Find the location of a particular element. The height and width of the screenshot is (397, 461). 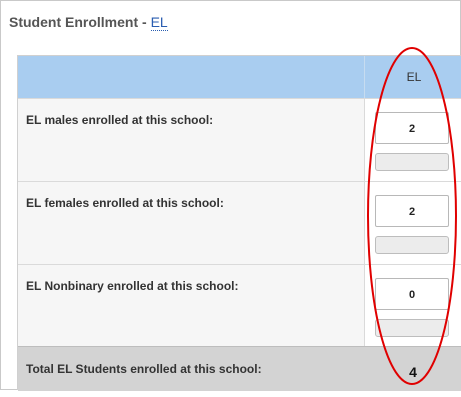

el-nonbinary-input: 0 is located at coordinates (412, 294).